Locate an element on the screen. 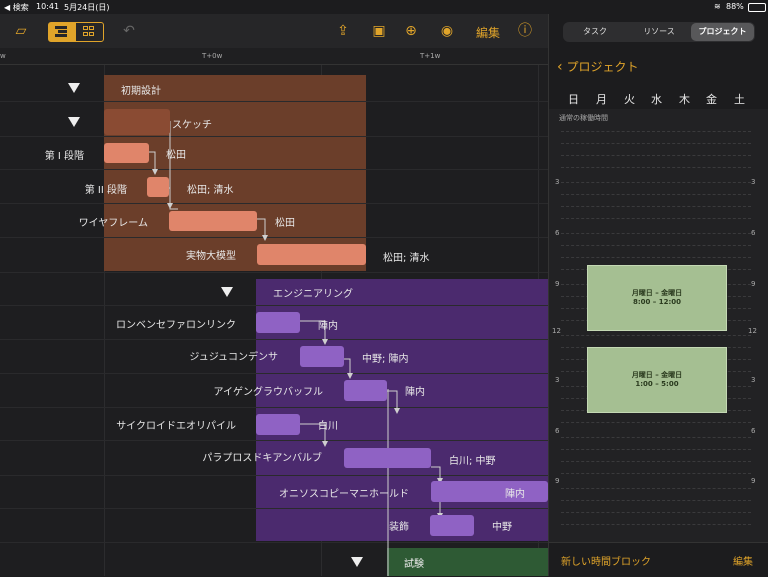  grid-icon is located at coordinates (90, 32).